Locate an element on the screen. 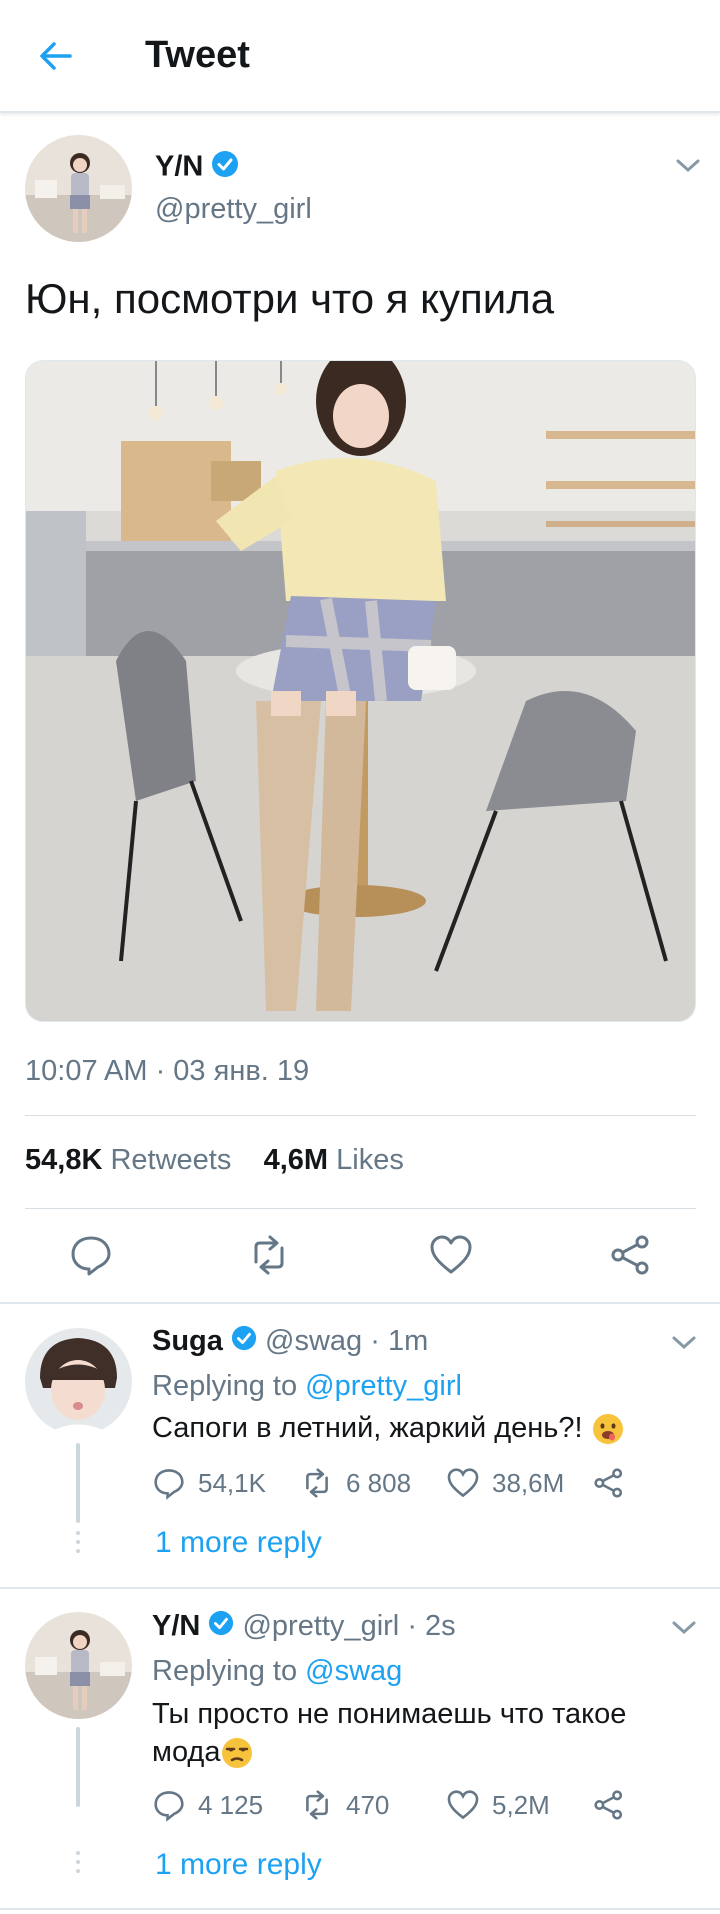 Image resolution: width=720 pixels, height=1914 pixels. author-handle: @pretty_girl is located at coordinates (233, 209).